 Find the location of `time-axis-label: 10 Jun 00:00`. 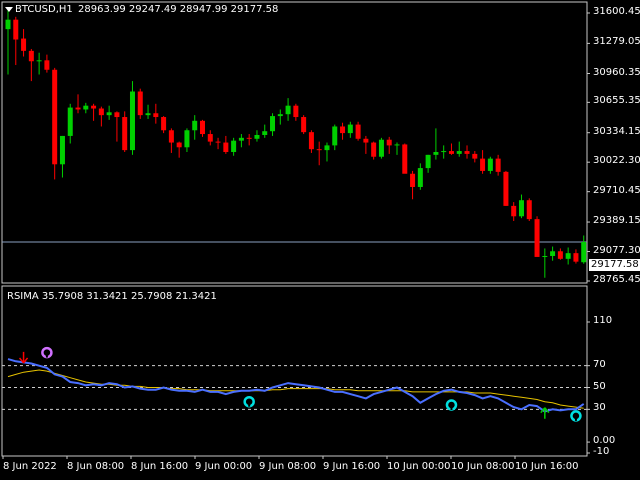

time-axis-label: 10 Jun 00:00 is located at coordinates (419, 466).